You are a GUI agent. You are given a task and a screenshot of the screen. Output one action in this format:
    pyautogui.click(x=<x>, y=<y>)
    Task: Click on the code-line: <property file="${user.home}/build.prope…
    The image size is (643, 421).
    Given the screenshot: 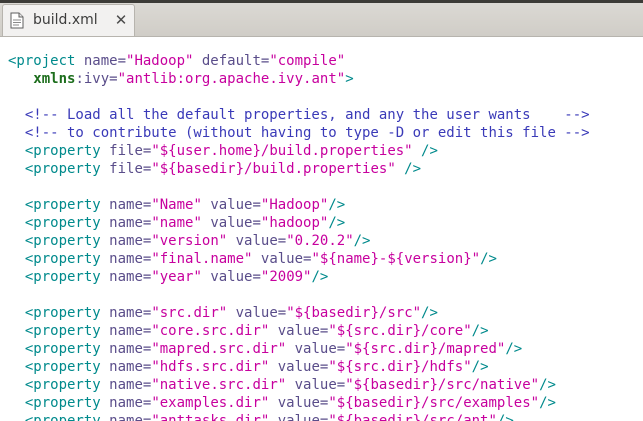 What is the action you would take?
    pyautogui.click(x=299, y=151)
    